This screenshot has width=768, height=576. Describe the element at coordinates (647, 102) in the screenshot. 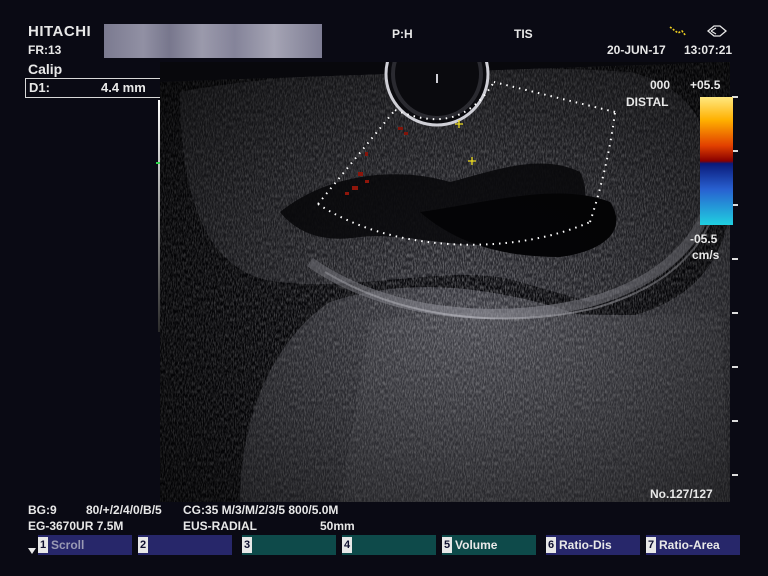

I see `direction-label: DISTAL` at that location.